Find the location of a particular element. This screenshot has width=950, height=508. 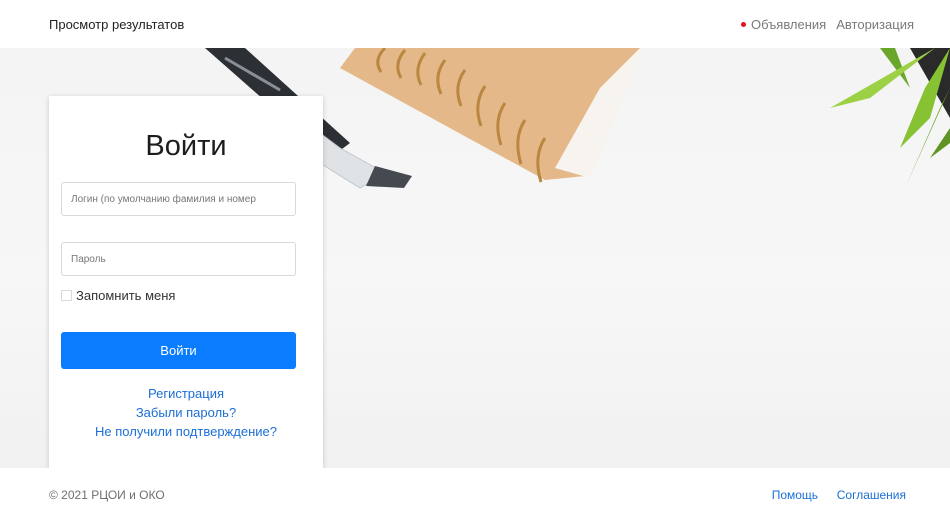

help-link: Помощь is located at coordinates (795, 495).